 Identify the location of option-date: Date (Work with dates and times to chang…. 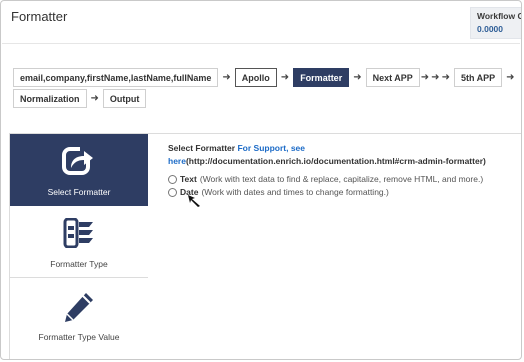
(343, 192).